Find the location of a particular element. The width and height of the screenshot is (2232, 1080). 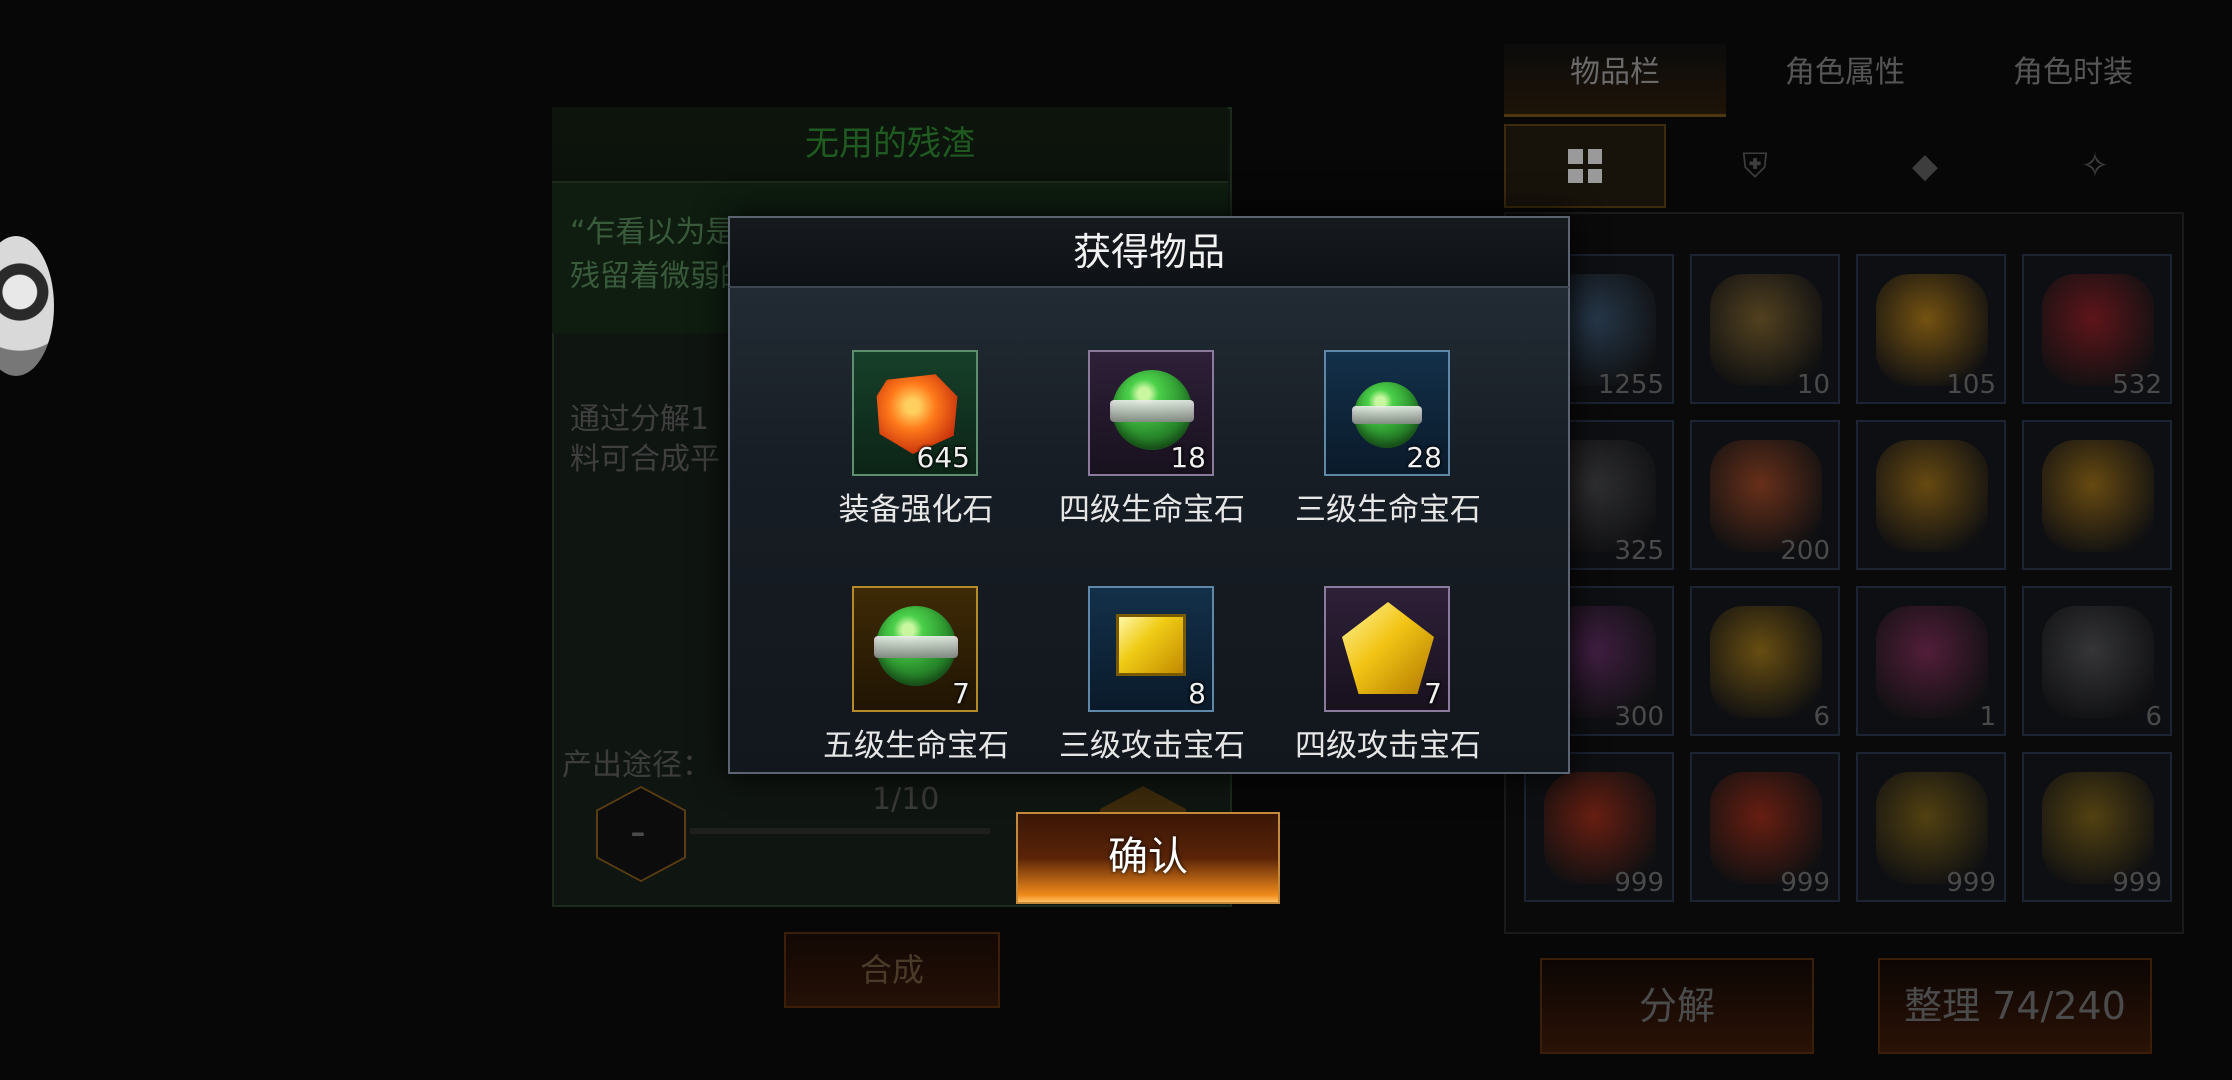

inventory-filters: ⛨ ◆ ✧ is located at coordinates (1844, 166).